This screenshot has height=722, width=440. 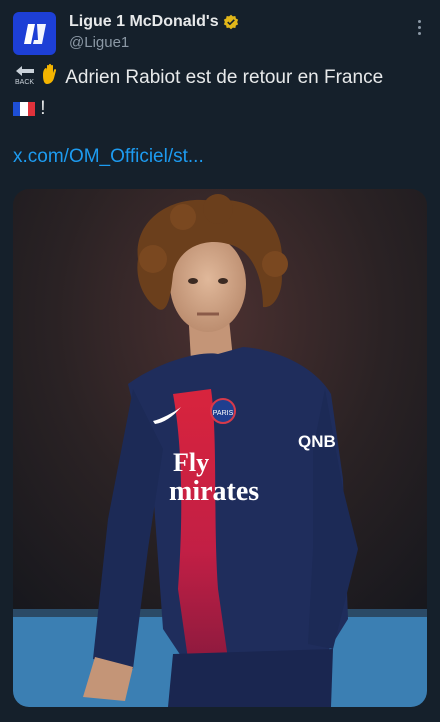 What do you see at coordinates (144, 22) in the screenshot?
I see `display-name: Ligue 1 McDonald's` at bounding box center [144, 22].